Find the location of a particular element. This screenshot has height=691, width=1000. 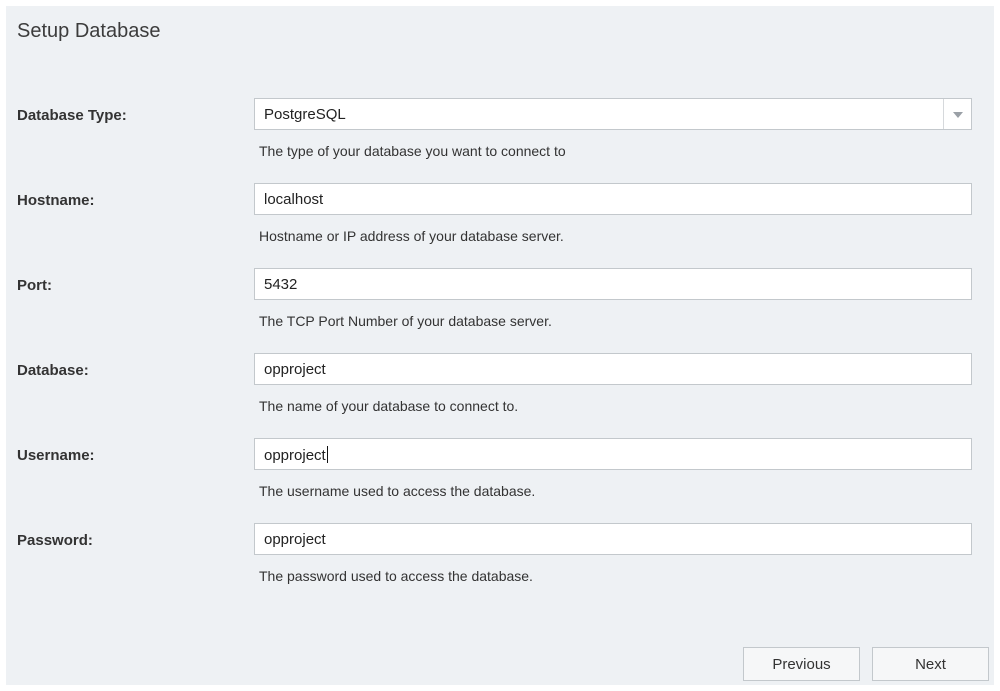

page-title: Setup Database is located at coordinates (89, 31).